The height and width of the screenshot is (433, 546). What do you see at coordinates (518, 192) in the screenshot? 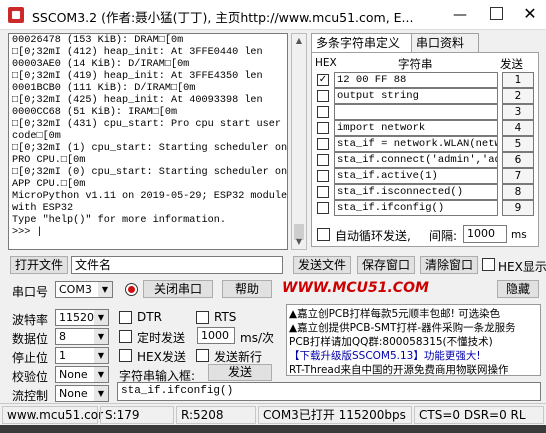
I see `multi-send-button: 8` at bounding box center [518, 192].